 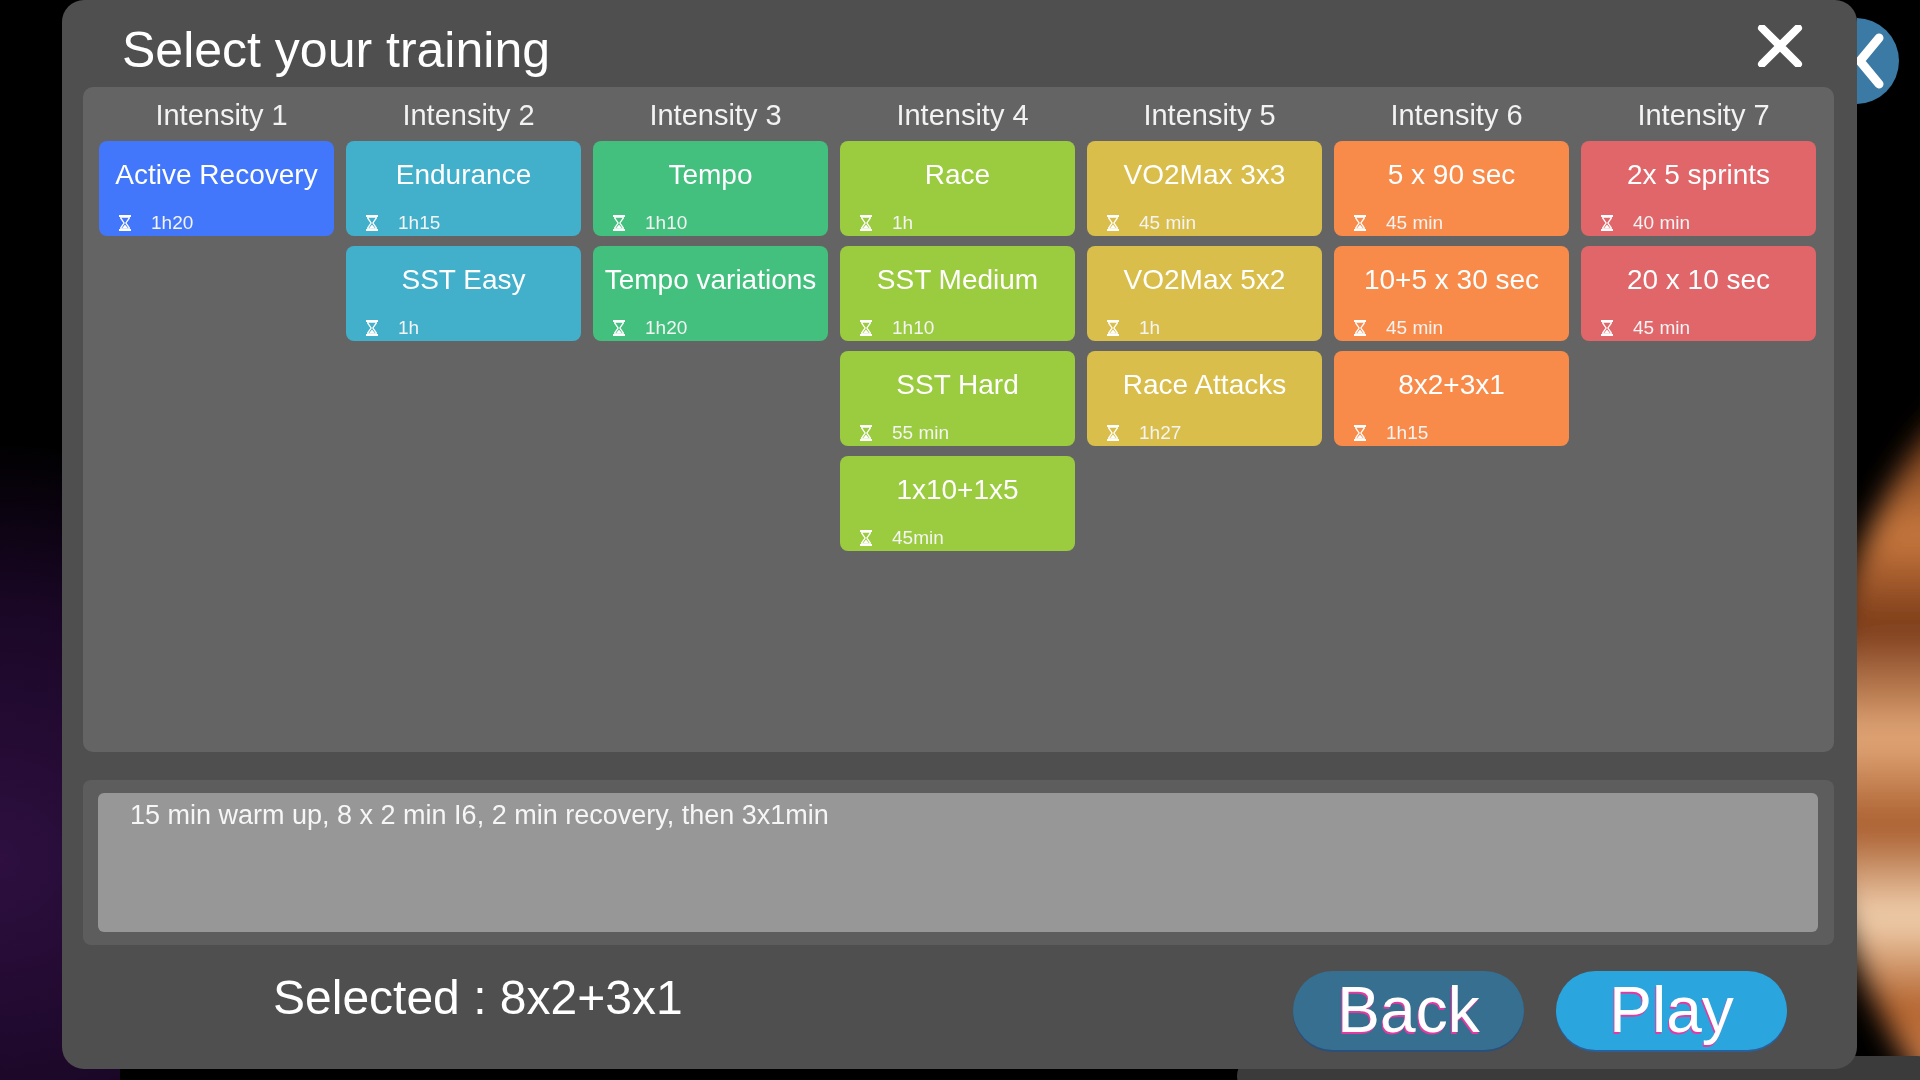 I want to click on training-card: Race 1h, so click(x=957, y=188).